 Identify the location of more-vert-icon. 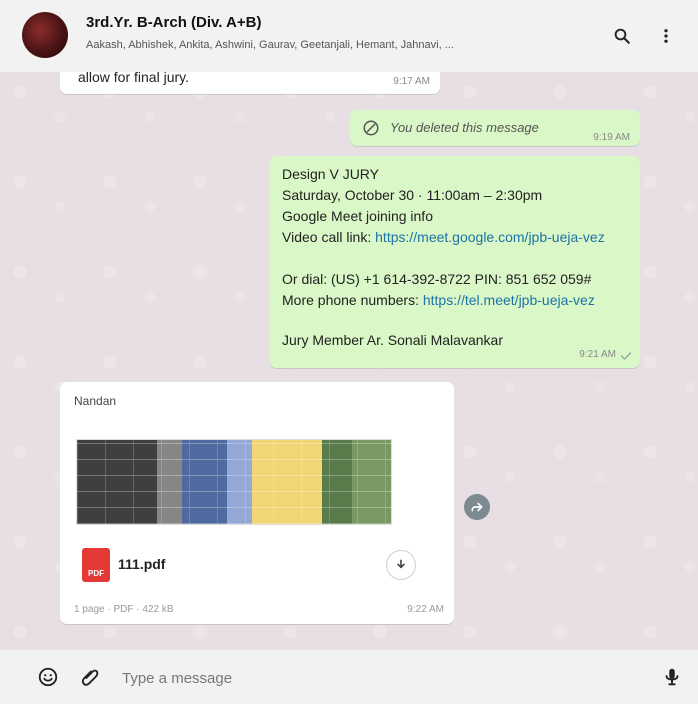
(666, 36).